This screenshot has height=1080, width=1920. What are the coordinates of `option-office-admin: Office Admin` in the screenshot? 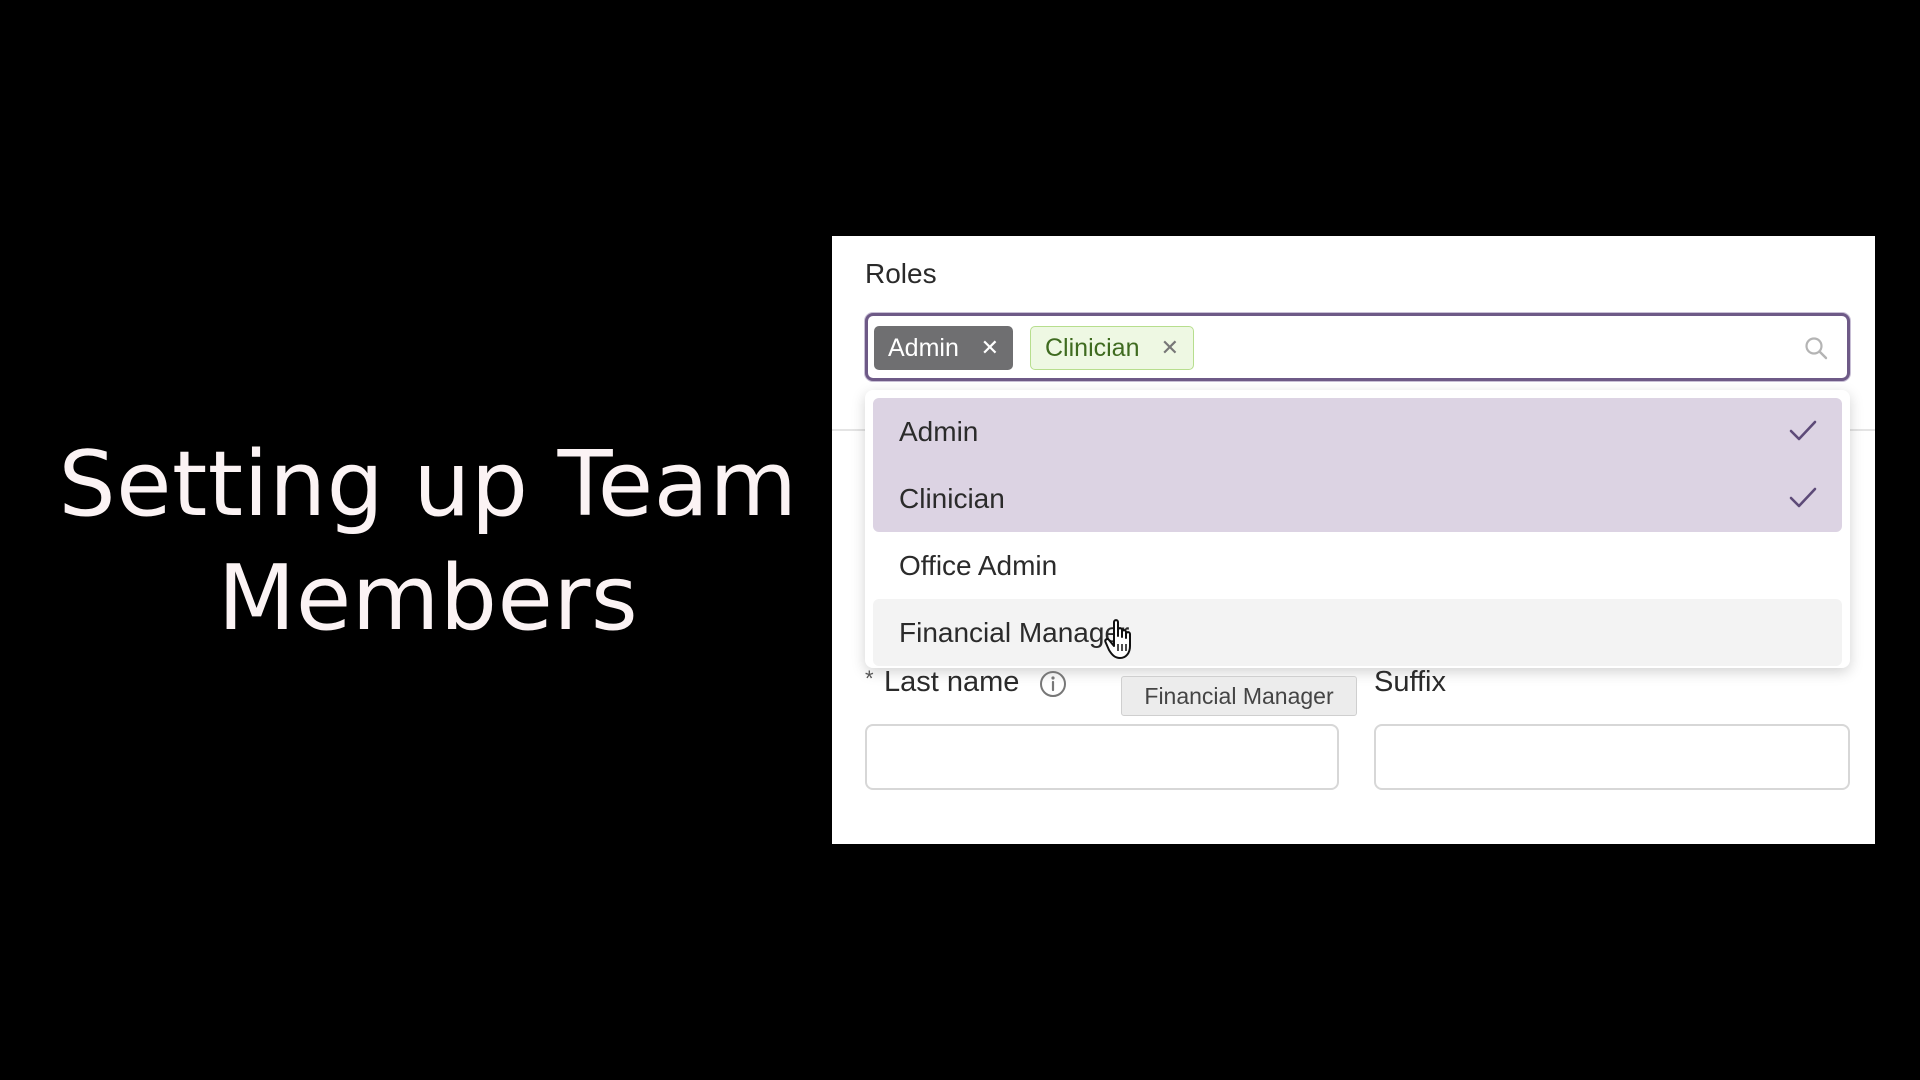 It's located at (1357, 565).